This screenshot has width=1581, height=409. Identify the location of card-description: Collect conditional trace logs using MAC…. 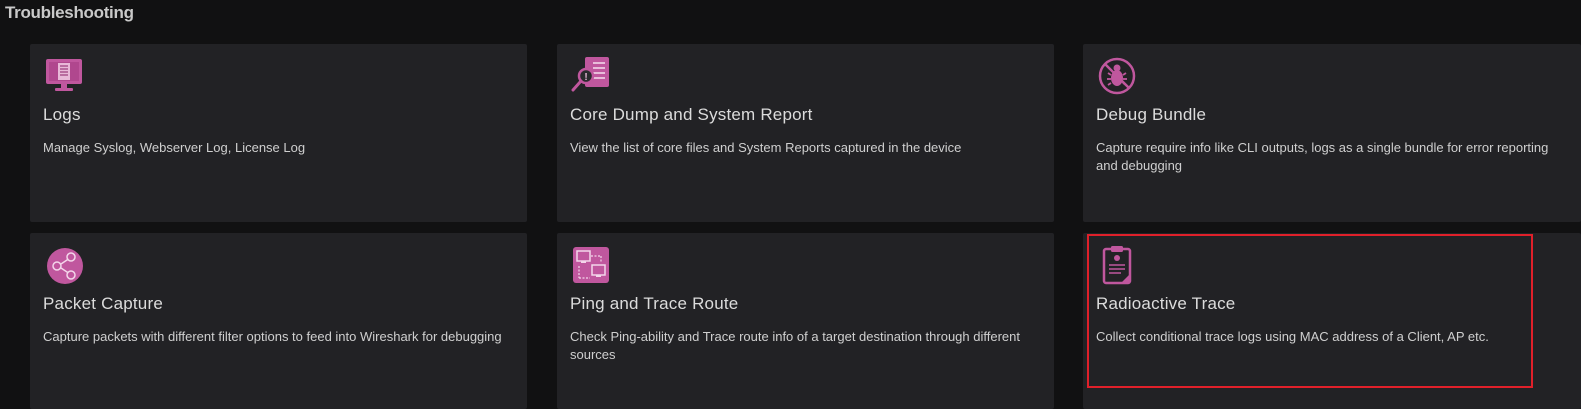
(1292, 336).